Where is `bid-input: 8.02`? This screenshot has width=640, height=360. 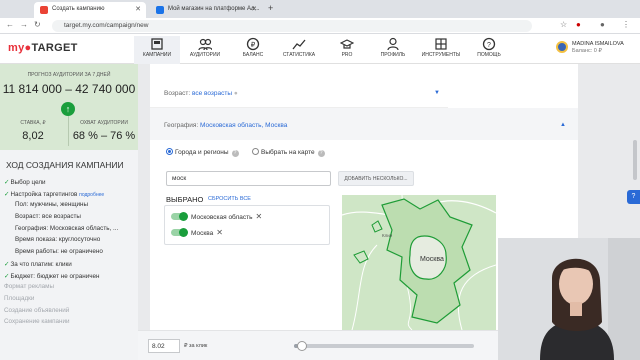 bid-input: 8.02 is located at coordinates (164, 346).